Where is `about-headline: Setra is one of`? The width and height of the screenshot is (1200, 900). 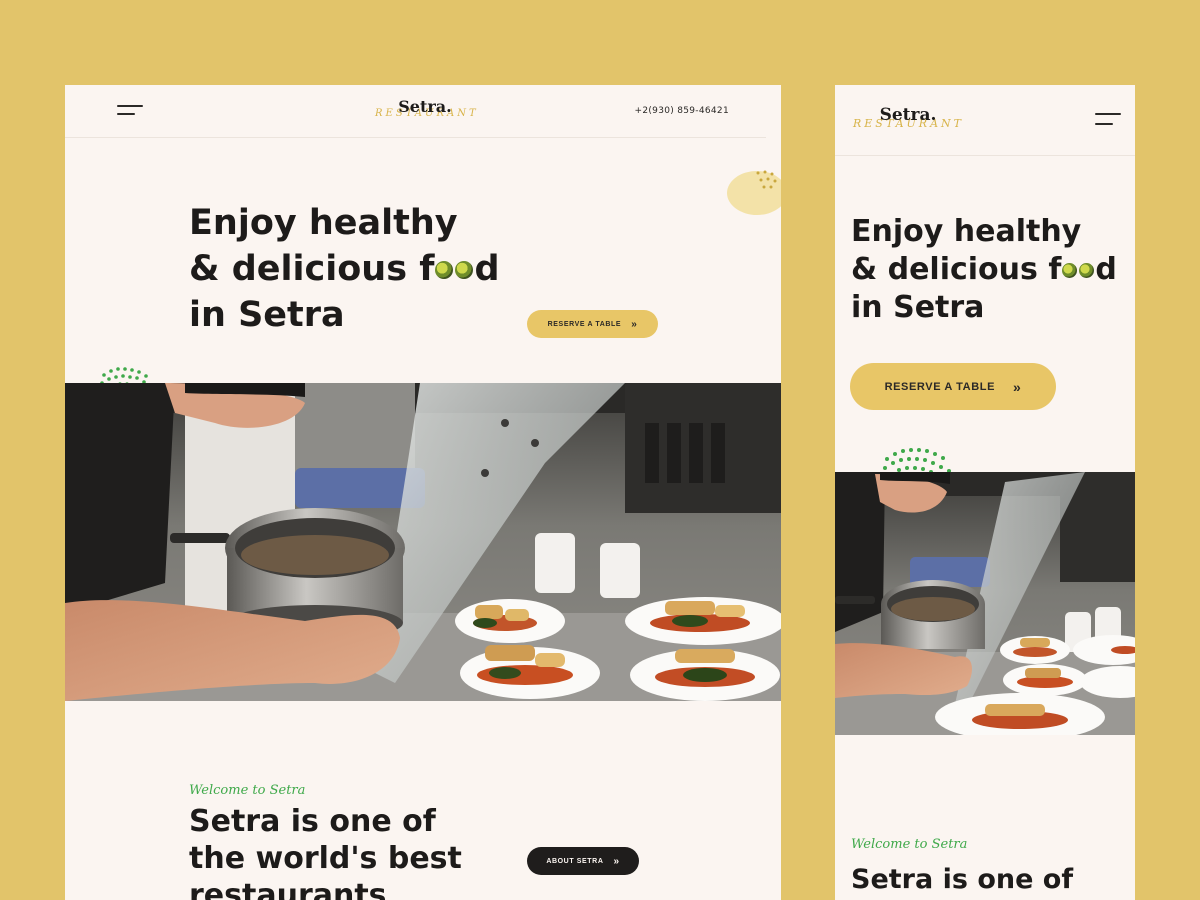
about-headline: Setra is one of is located at coordinates (962, 880).